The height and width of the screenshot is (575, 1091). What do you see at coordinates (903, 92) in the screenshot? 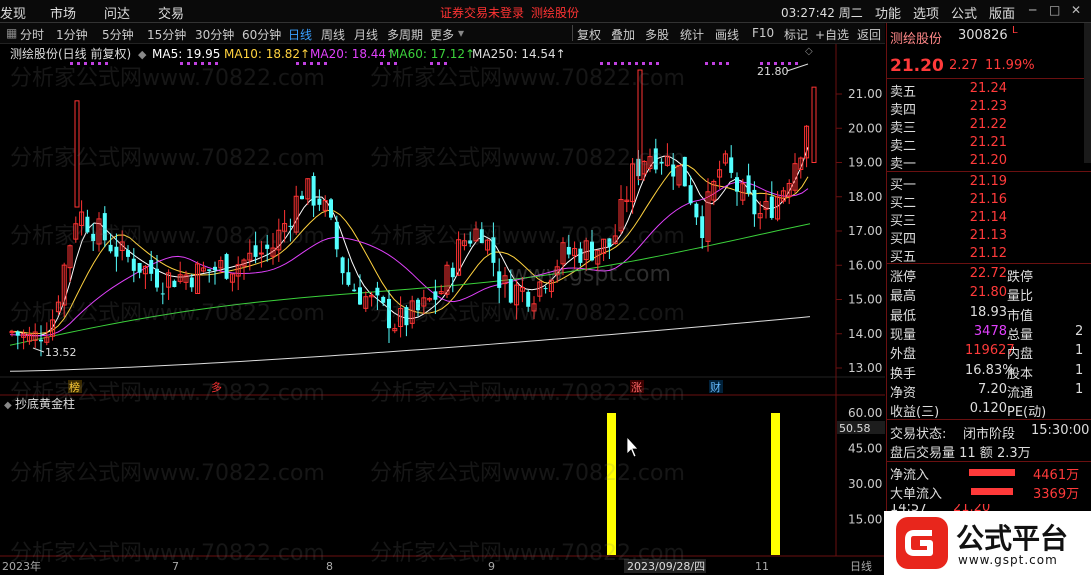
I see `ask-label: 卖五` at bounding box center [903, 92].